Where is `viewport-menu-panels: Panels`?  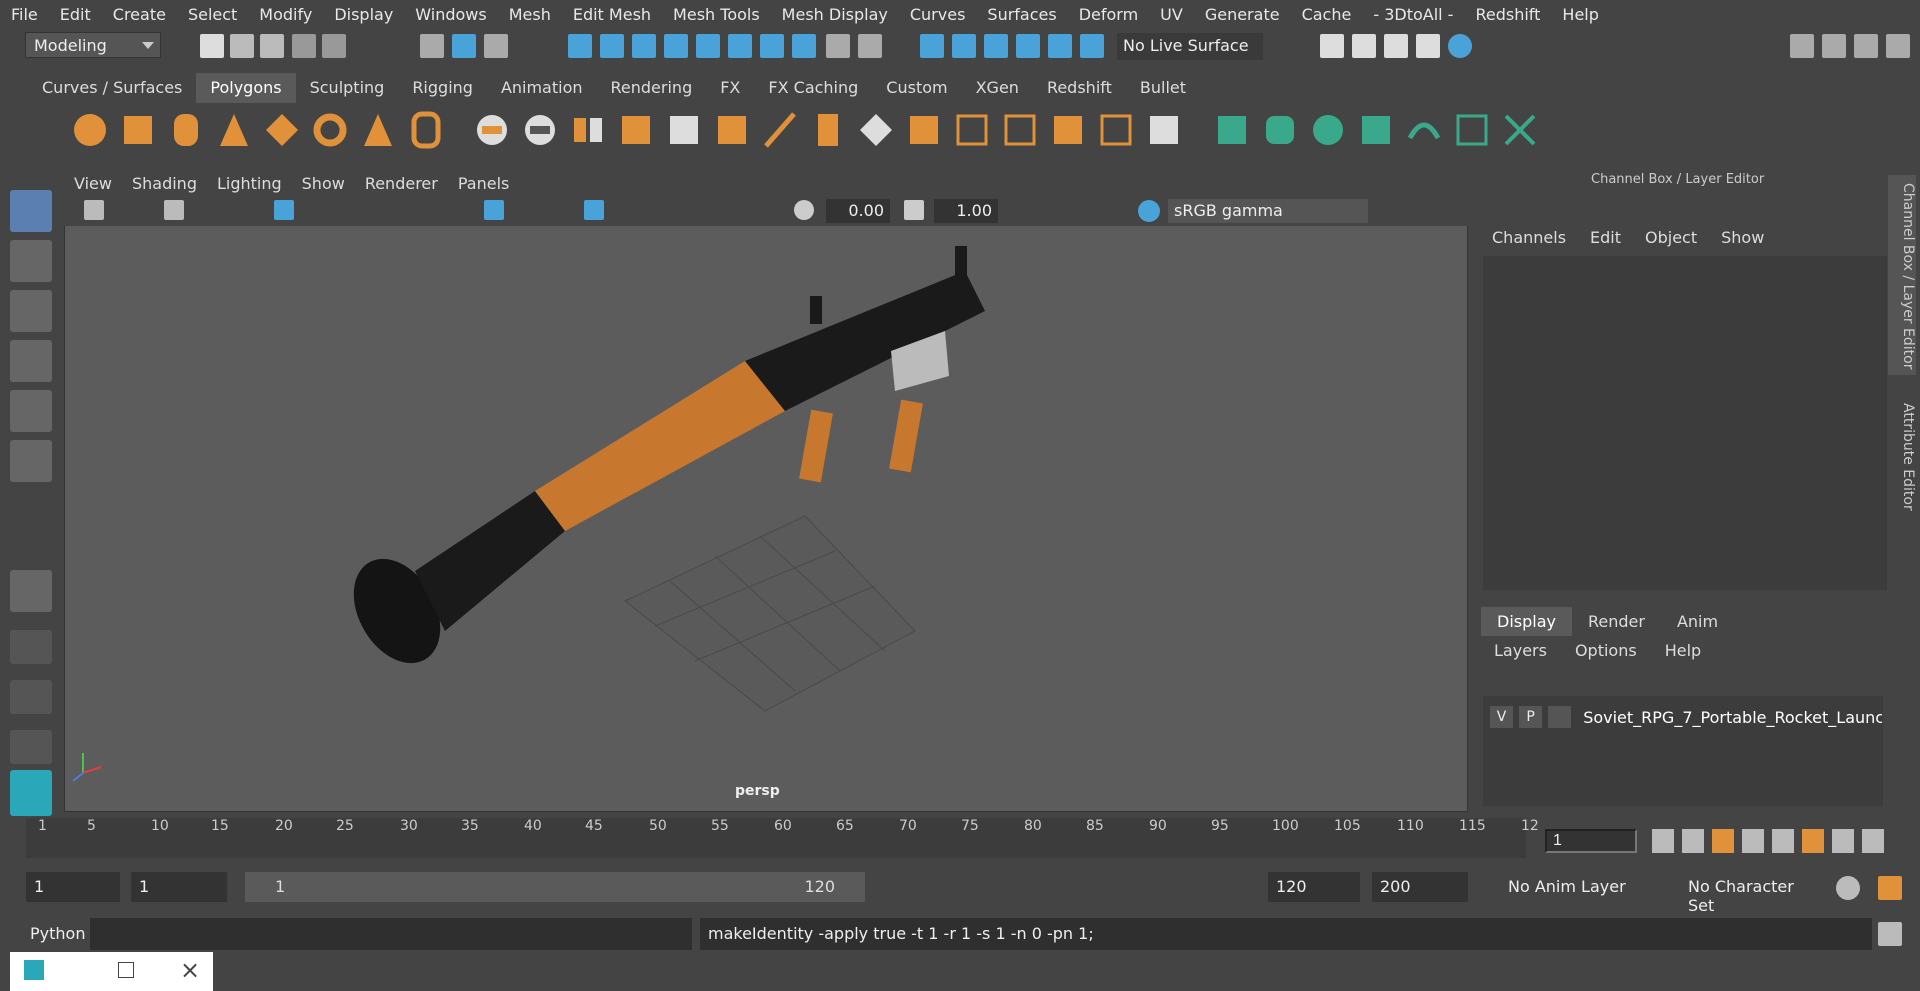
viewport-menu-panels: Panels is located at coordinates (484, 183).